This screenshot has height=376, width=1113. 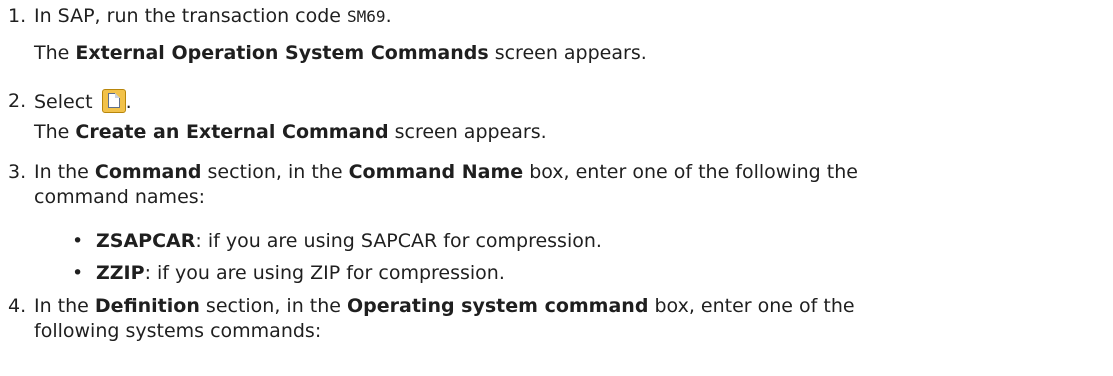 I want to click on step-number: 2., so click(x=17, y=101).